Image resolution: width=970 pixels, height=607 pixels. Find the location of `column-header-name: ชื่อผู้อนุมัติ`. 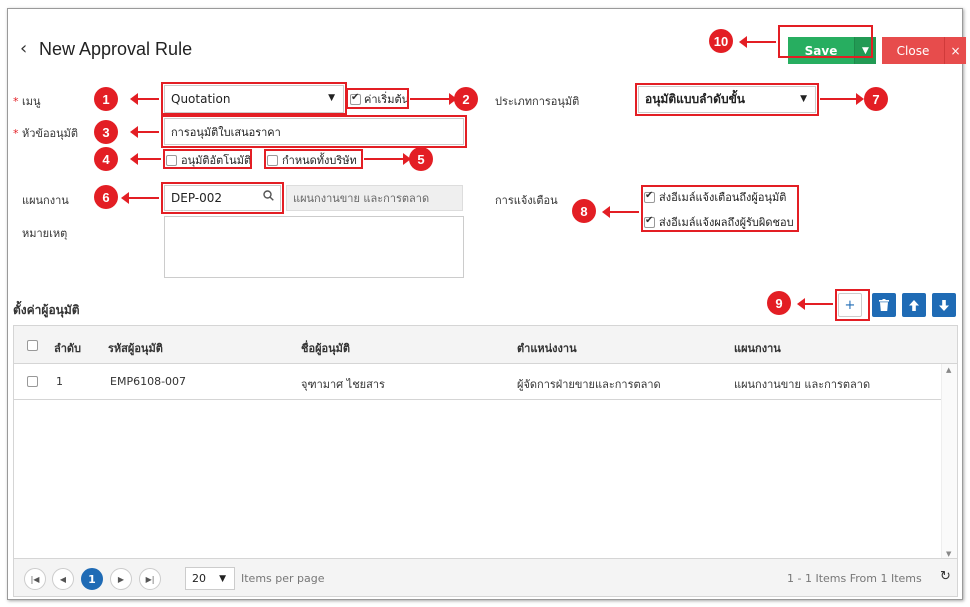

column-header-name: ชื่อผู้อนุมัติ is located at coordinates (325, 348).